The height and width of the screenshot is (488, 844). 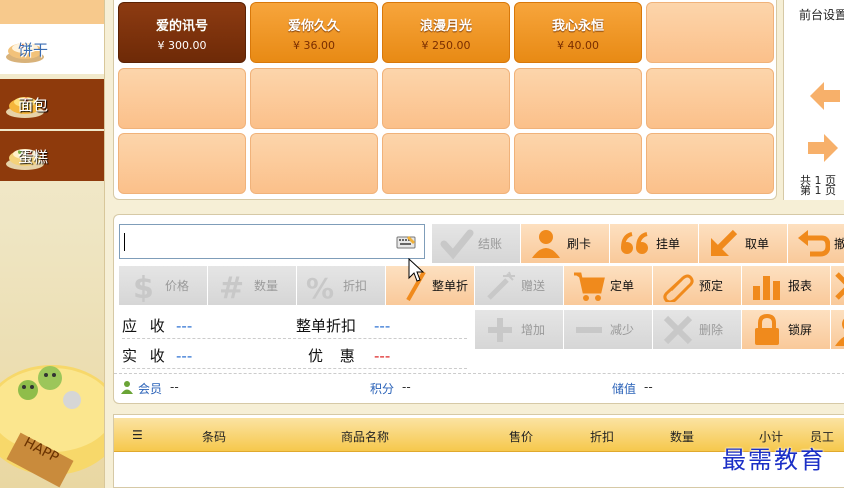 What do you see at coordinates (711, 286) in the screenshot?
I see `button-label: 预定` at bounding box center [711, 286].